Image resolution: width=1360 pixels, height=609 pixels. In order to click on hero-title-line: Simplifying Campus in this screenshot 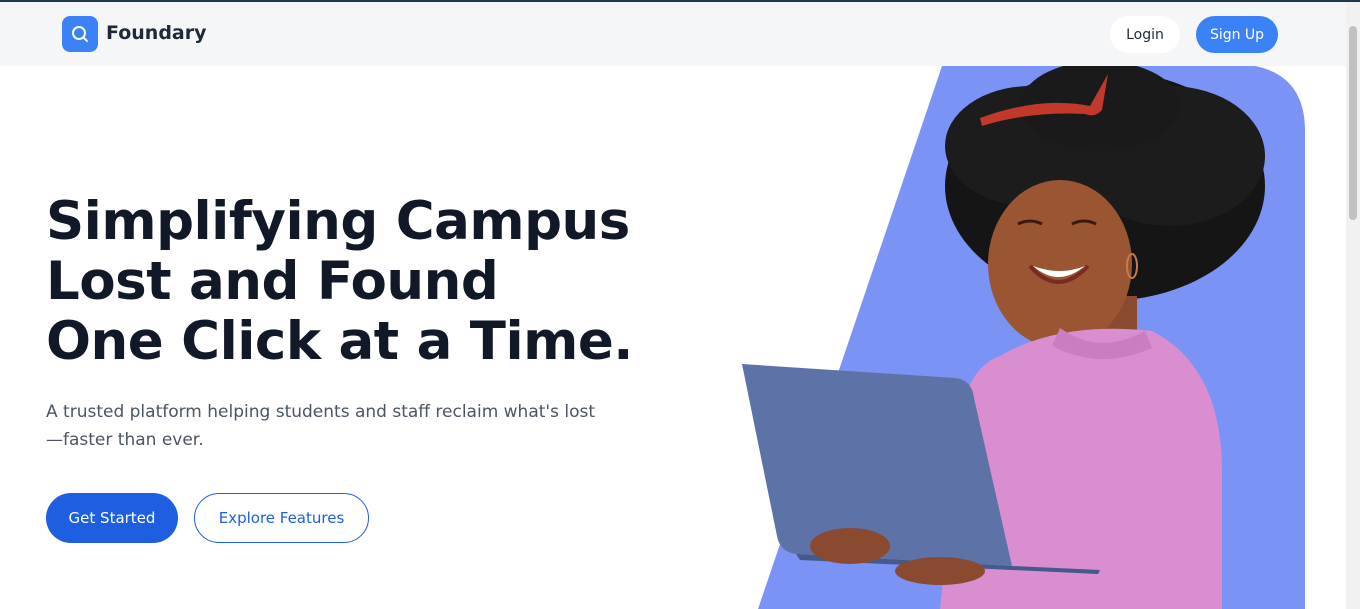, I will do `click(338, 221)`.